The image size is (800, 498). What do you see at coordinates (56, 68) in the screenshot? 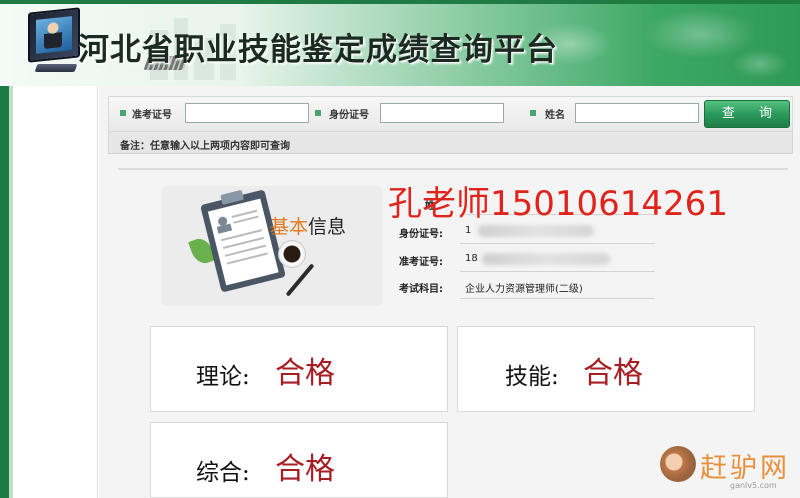
I see `monitor-base-icon` at bounding box center [56, 68].